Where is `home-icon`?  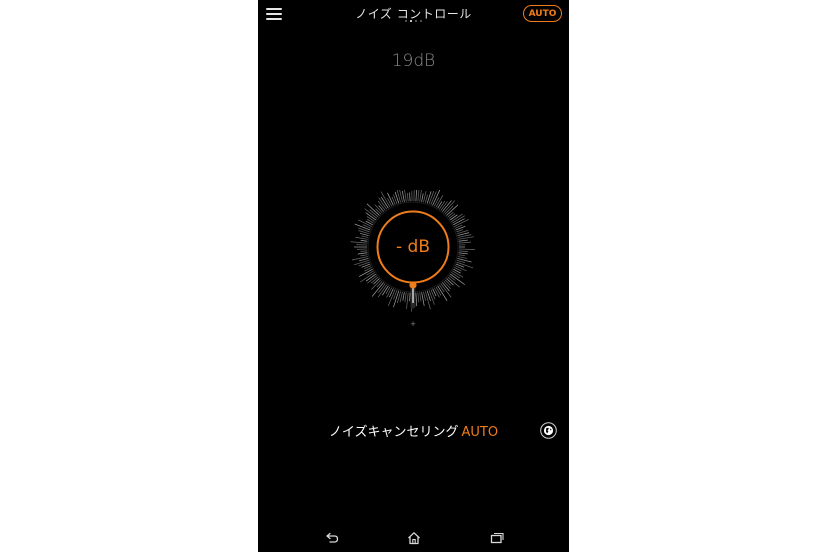
home-icon is located at coordinates (414, 538).